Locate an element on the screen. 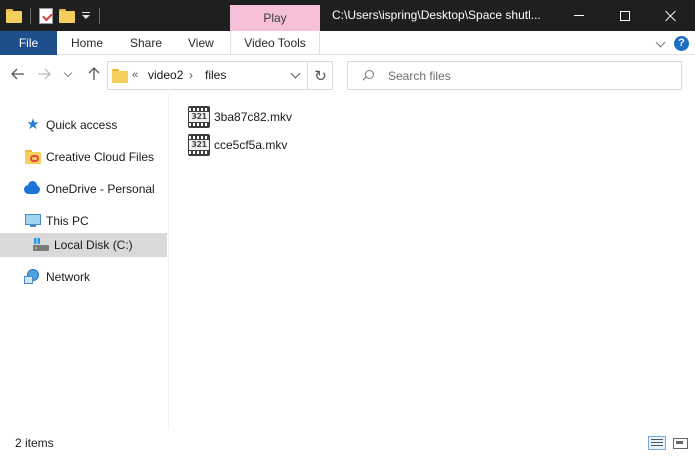 The width and height of the screenshot is (695, 456). search-input is located at coordinates (530, 75).